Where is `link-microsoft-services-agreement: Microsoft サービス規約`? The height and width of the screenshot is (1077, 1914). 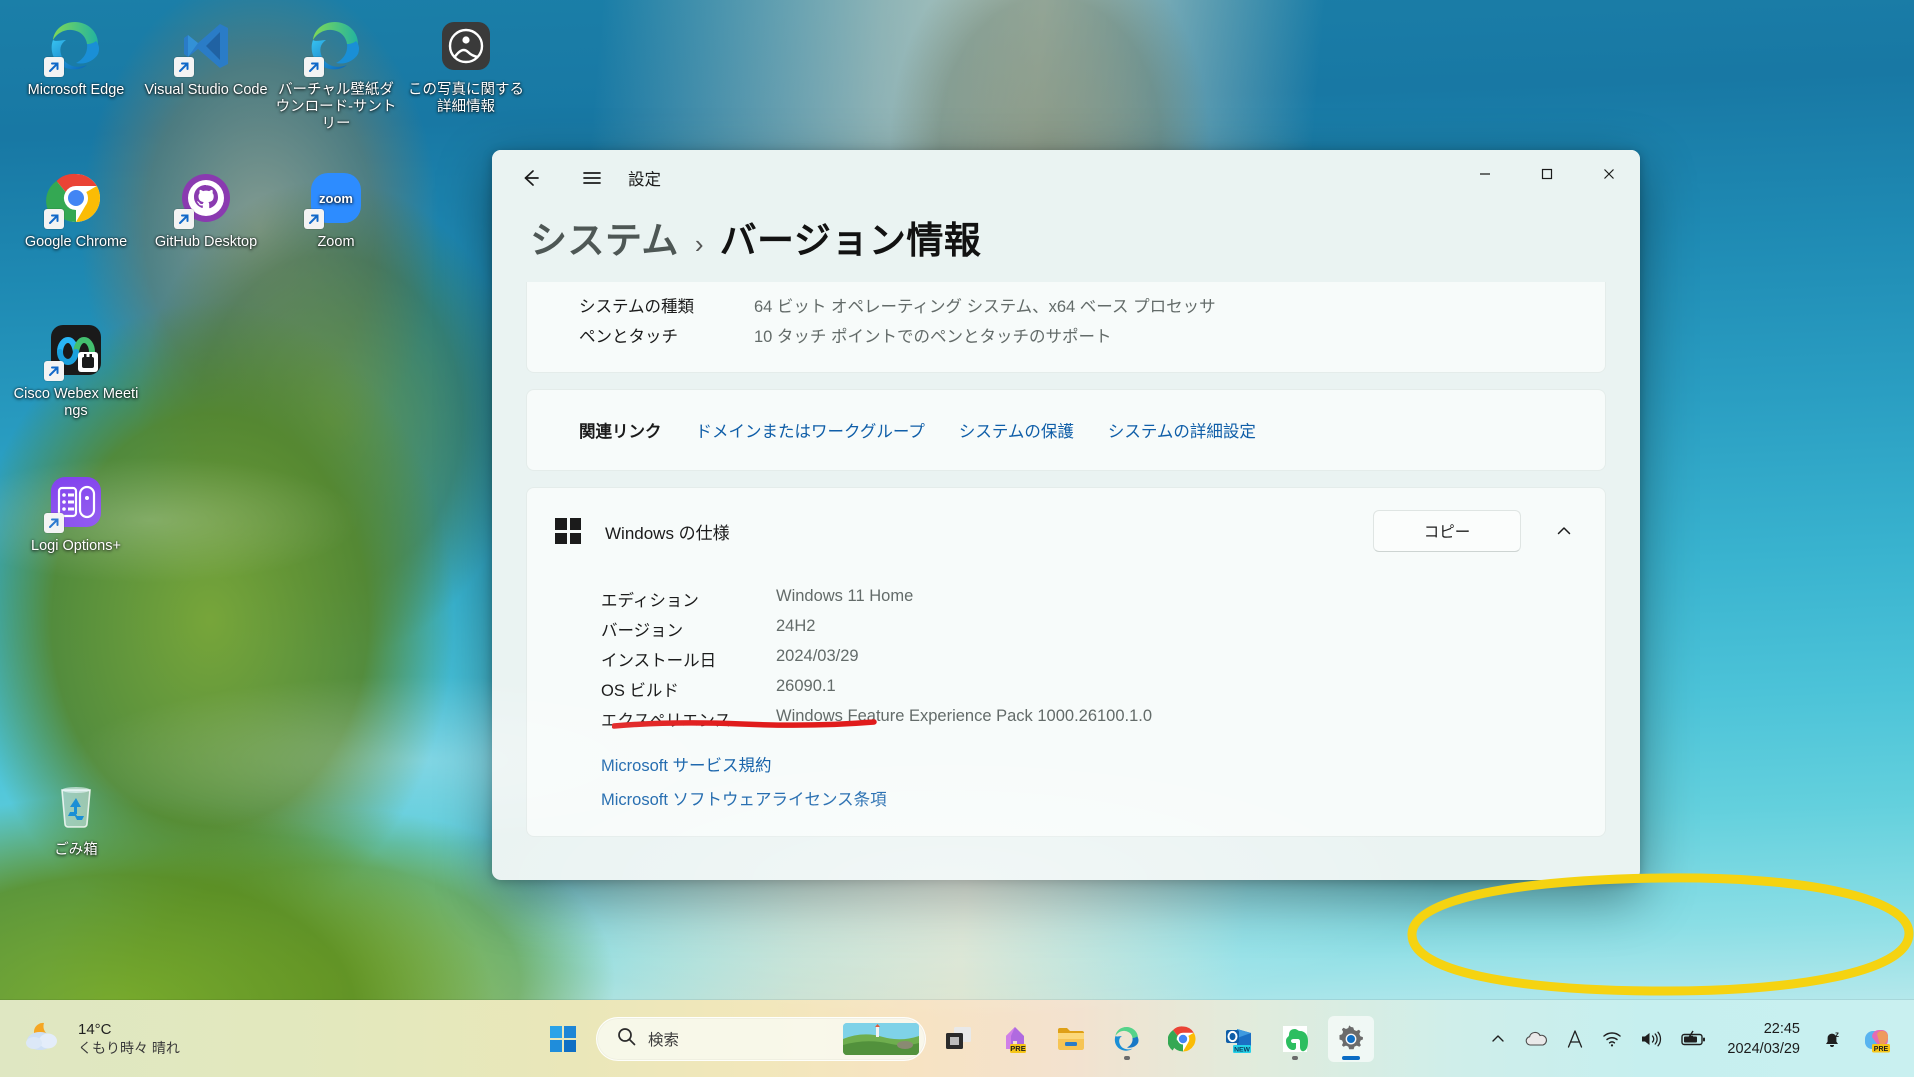 link-microsoft-services-agreement: Microsoft サービス規約 is located at coordinates (1103, 764).